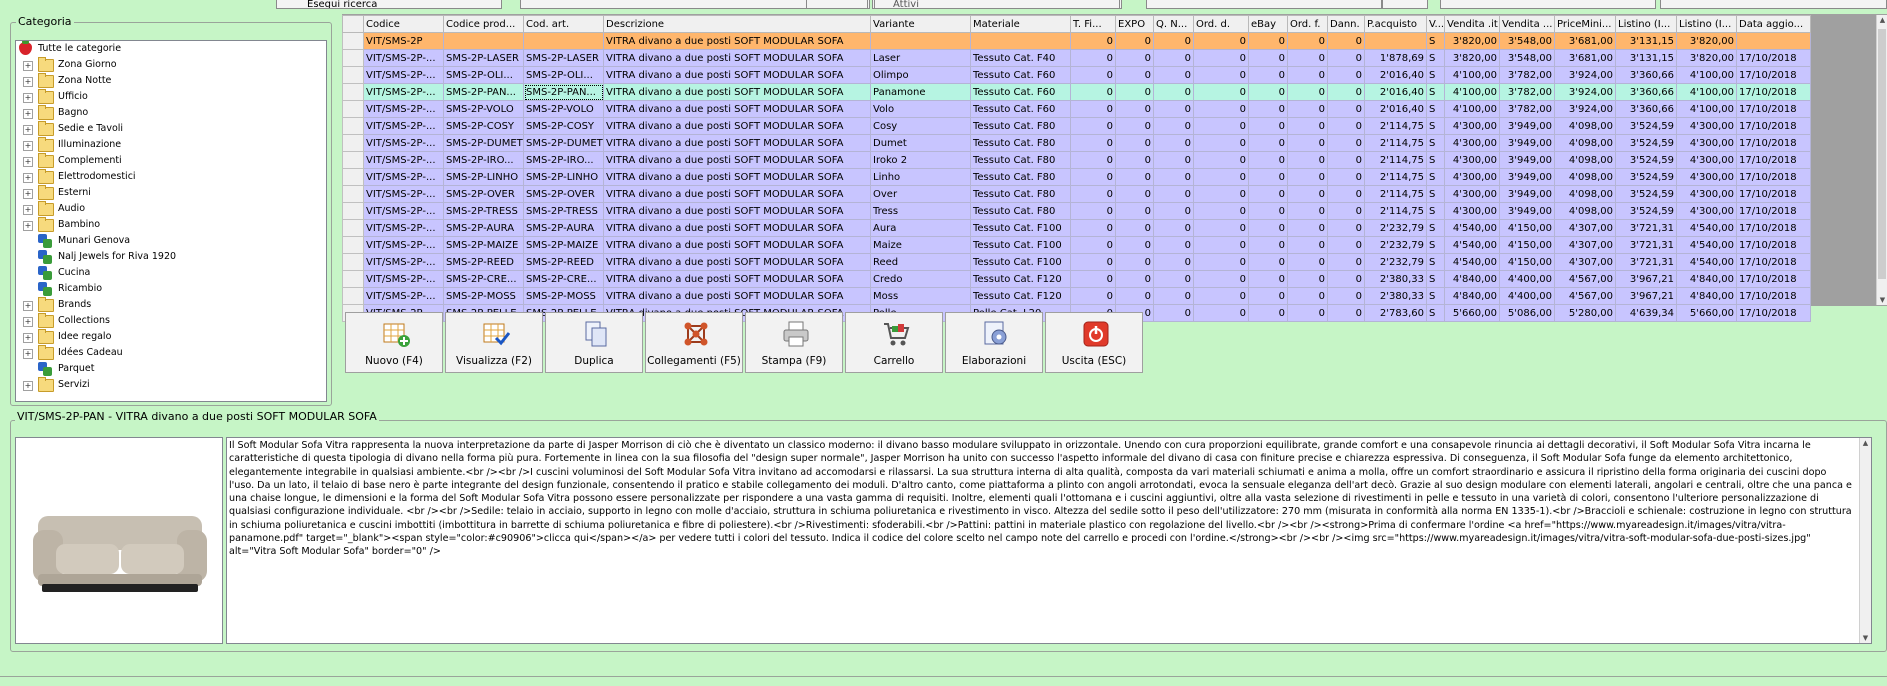 Image resolution: width=1887 pixels, height=686 pixels. Describe the element at coordinates (920, 211) in the screenshot. I see `table-cell: Tress` at that location.